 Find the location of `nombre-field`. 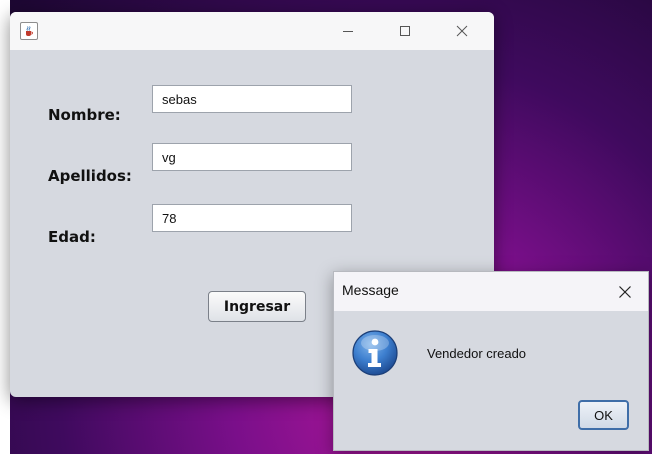

nombre-field is located at coordinates (252, 99).